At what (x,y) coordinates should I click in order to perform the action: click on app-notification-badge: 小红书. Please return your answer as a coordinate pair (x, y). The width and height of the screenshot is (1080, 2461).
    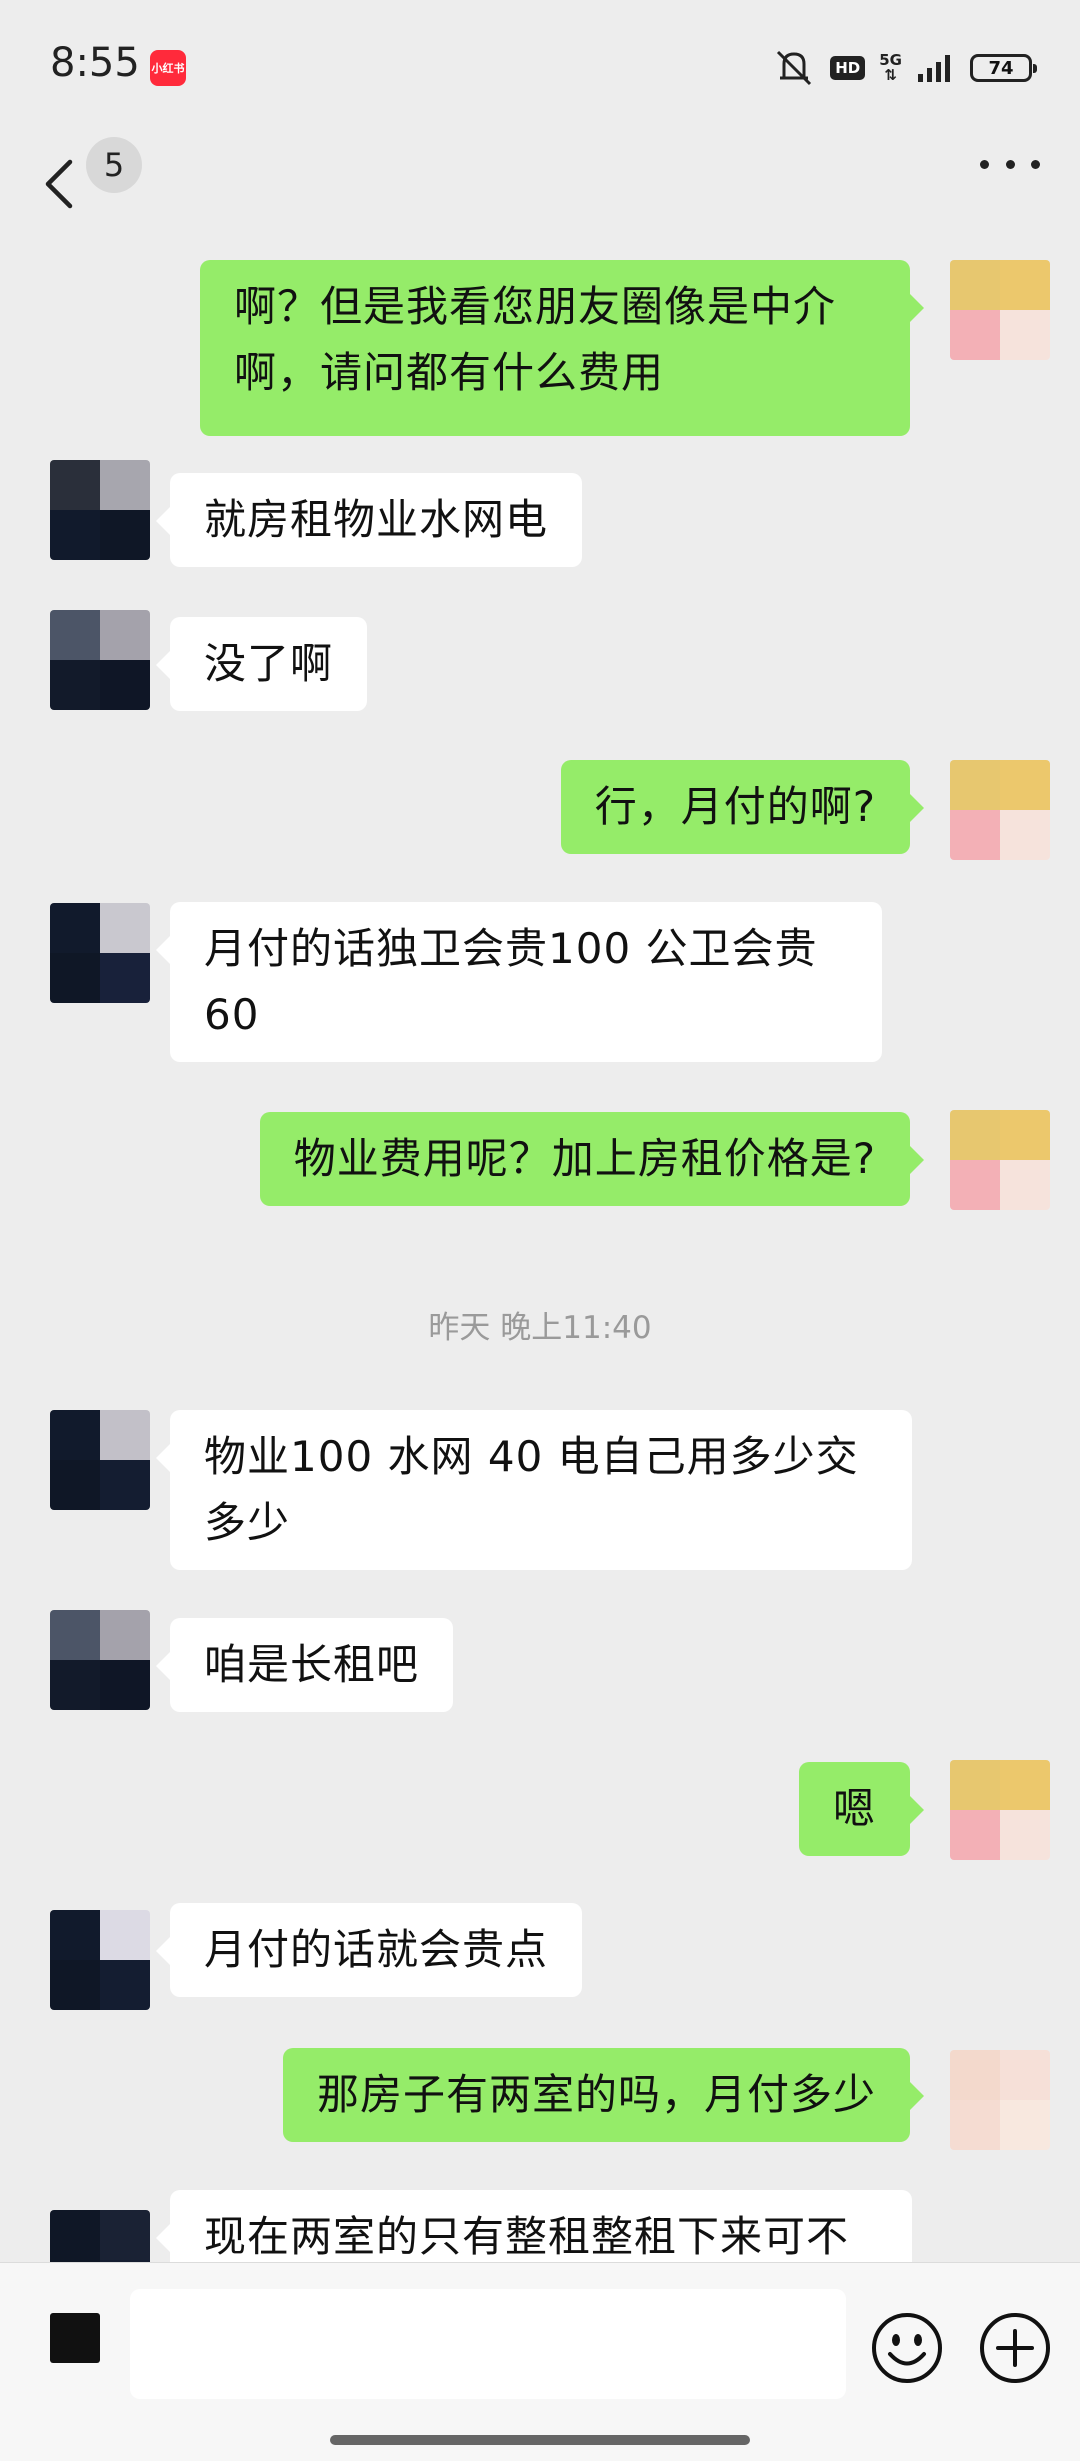
    Looking at the image, I should click on (168, 68).